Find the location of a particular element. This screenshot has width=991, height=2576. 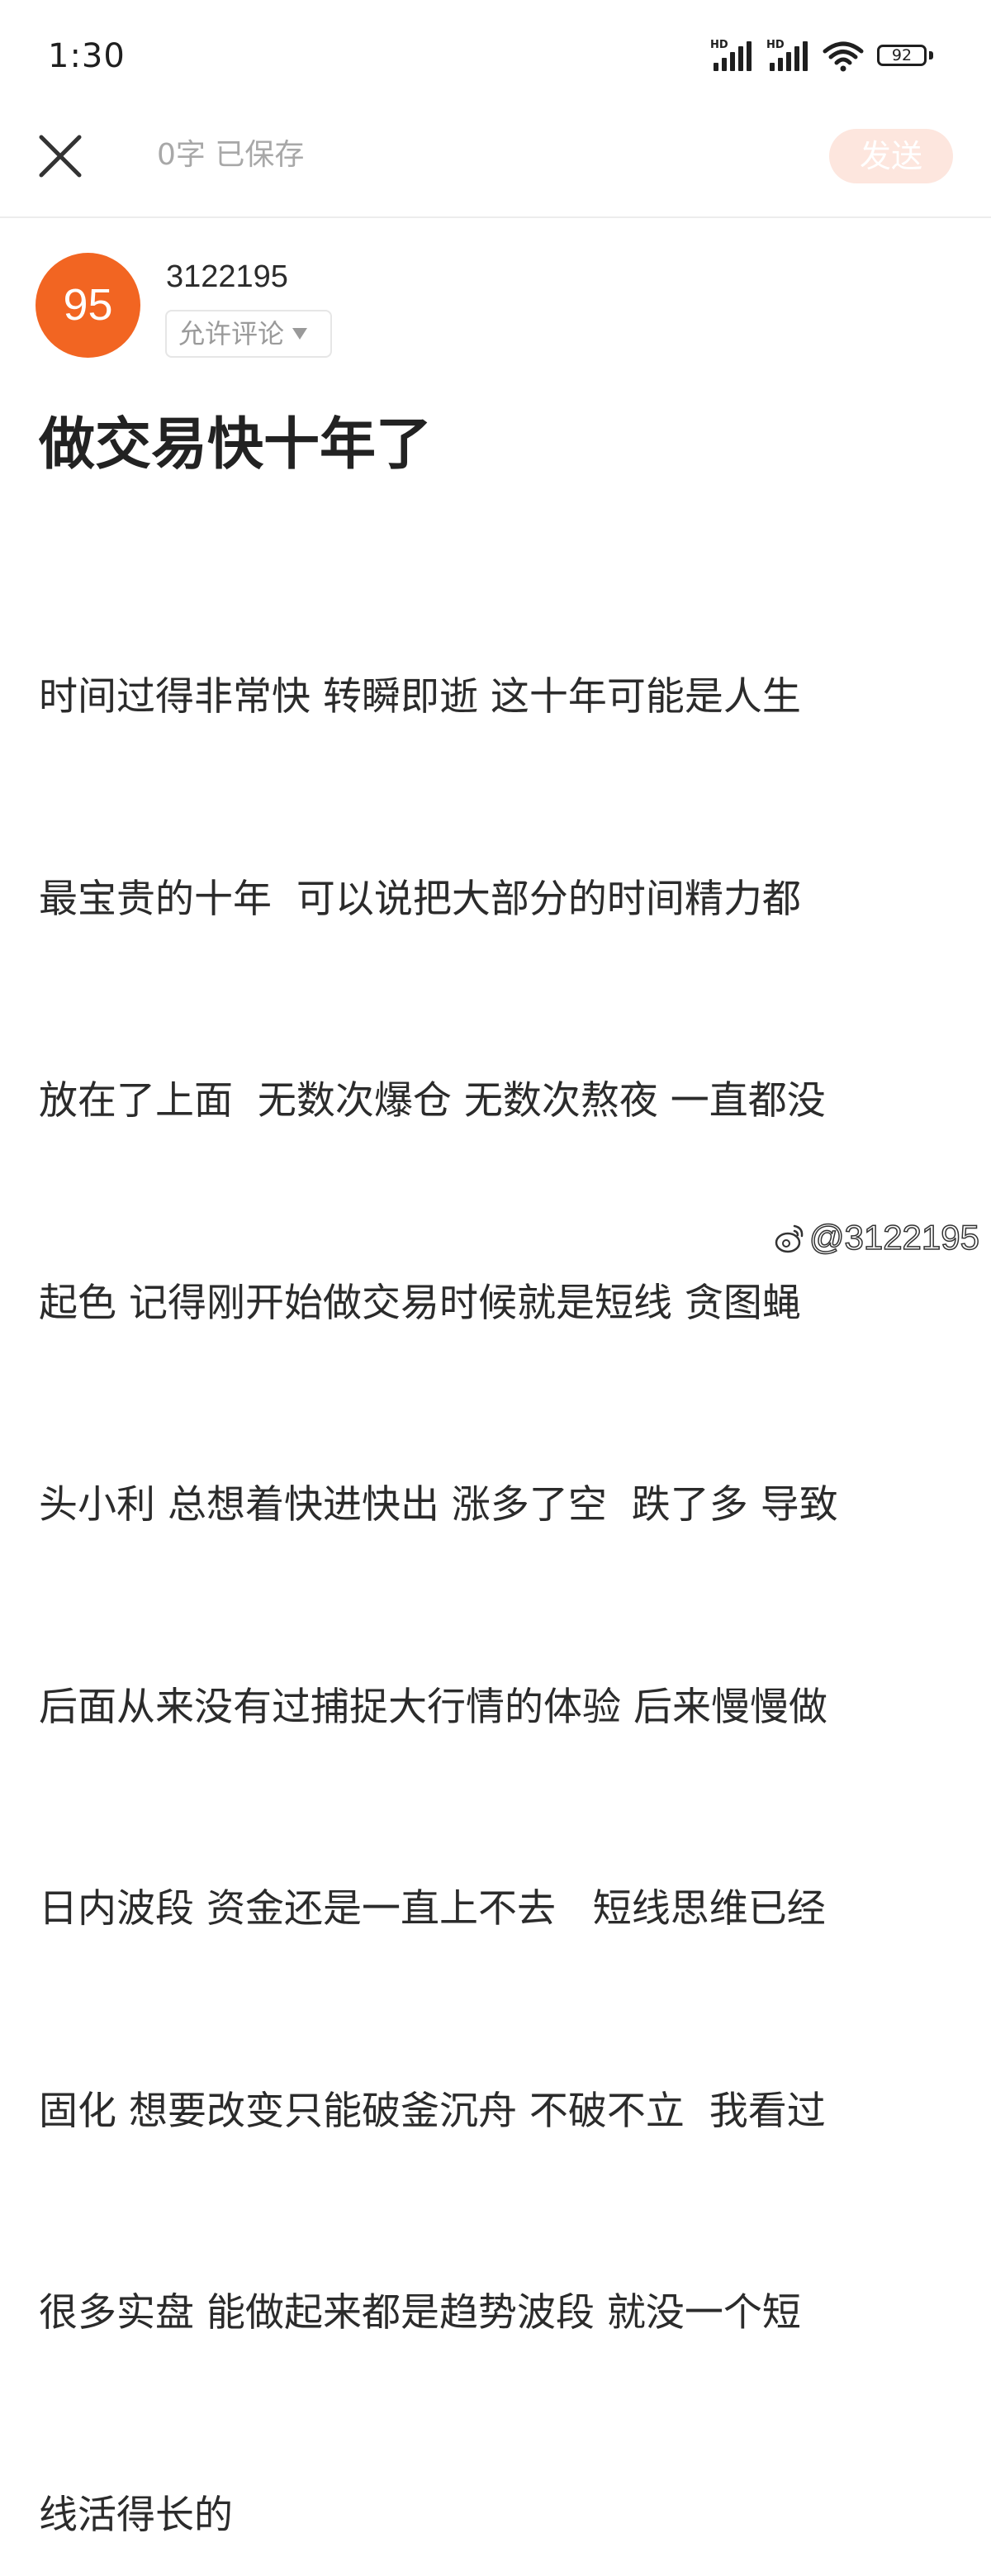

wifi-icon is located at coordinates (843, 56).